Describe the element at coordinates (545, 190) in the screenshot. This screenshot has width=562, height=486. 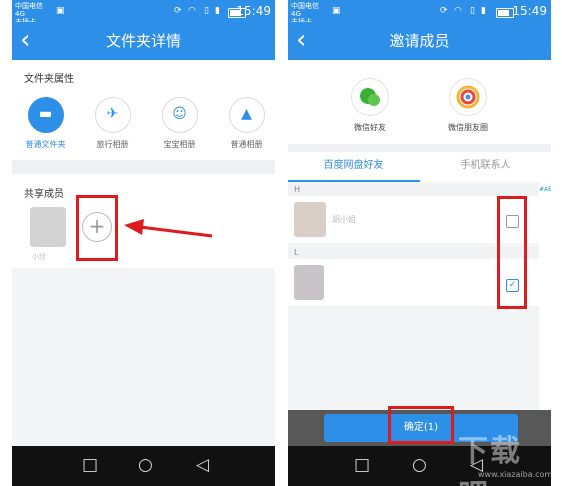
I see `alphabet-index-bar: #ABCDEFGHIJKLMNOPQRSTUVWXYZ` at that location.